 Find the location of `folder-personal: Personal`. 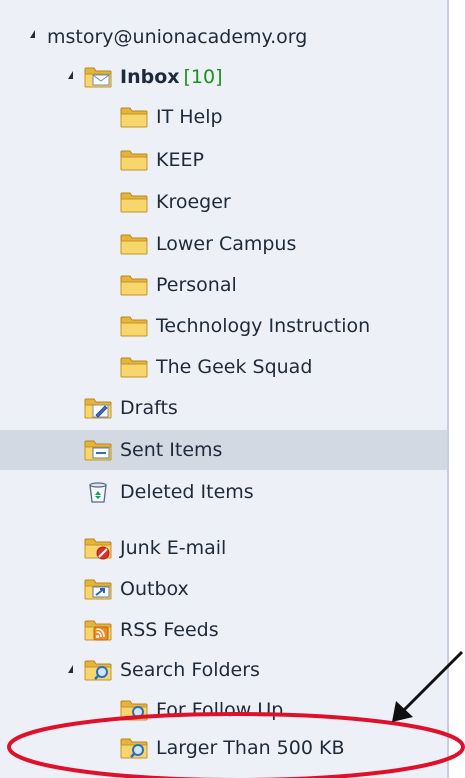

folder-personal: Personal is located at coordinates (223, 285).